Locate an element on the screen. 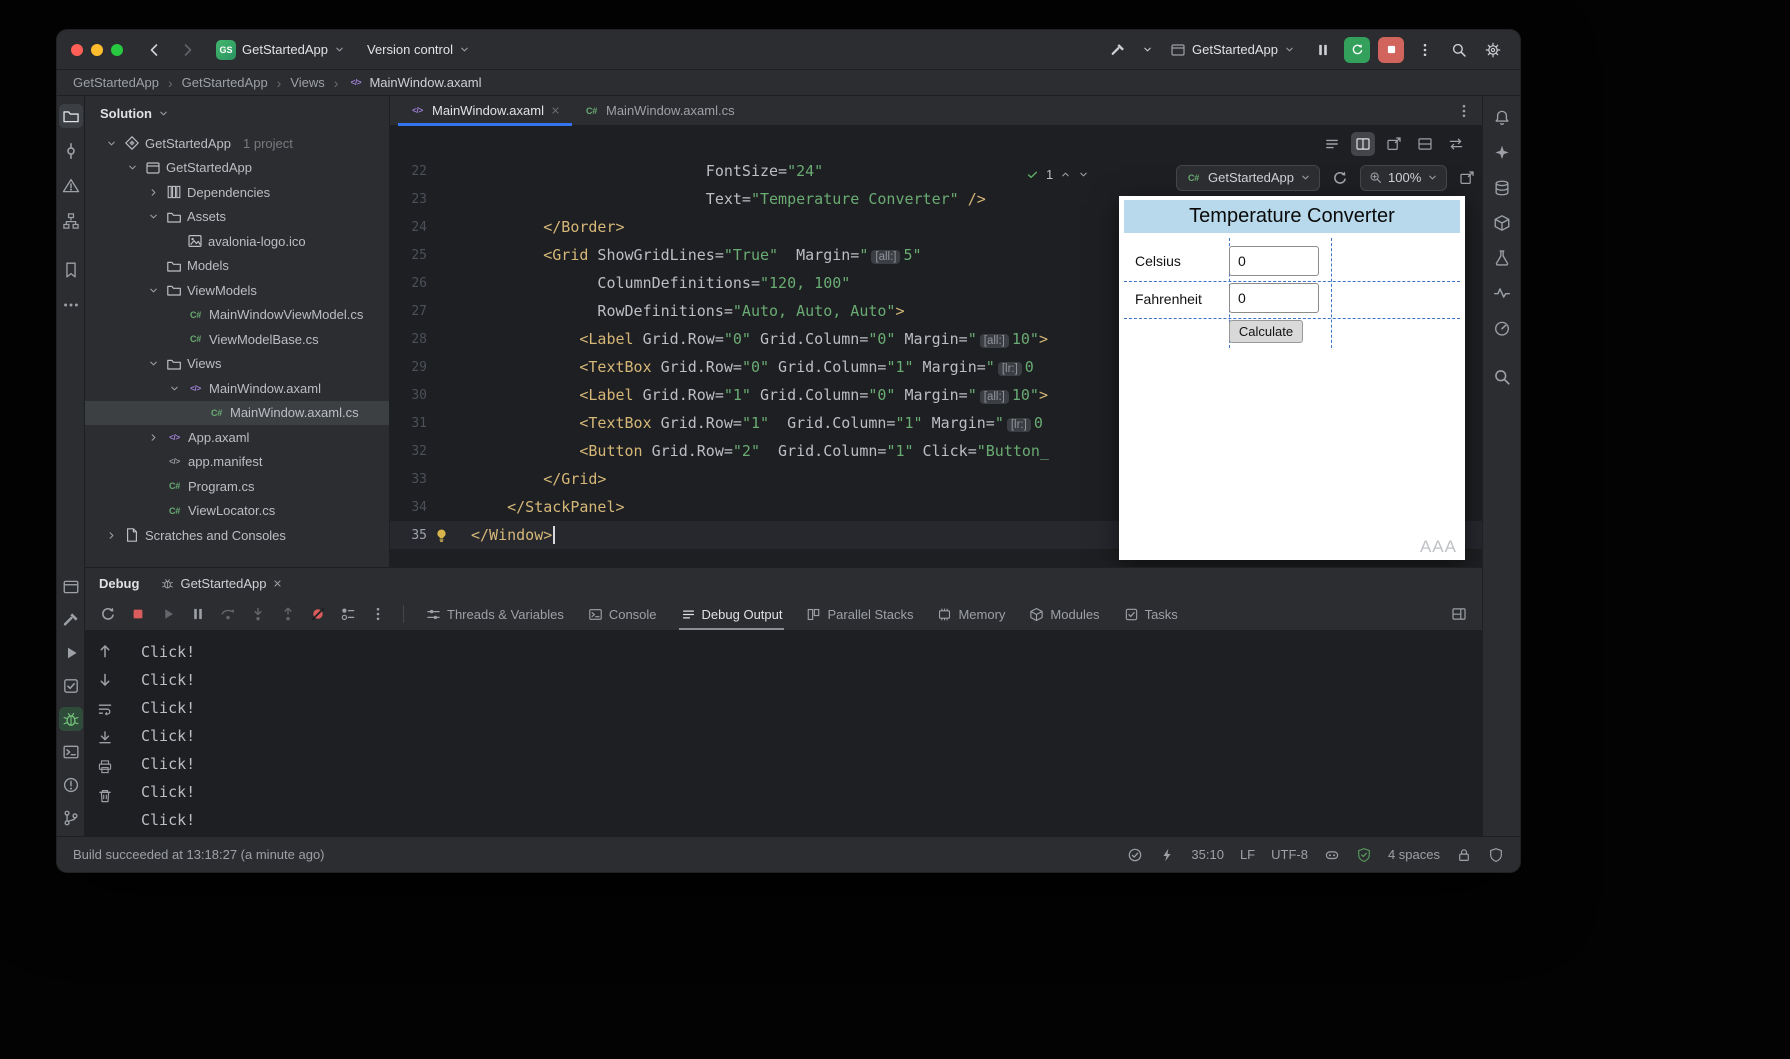 Image resolution: width=1790 pixels, height=1059 pixels. check-circle-widget is located at coordinates (1135, 855).